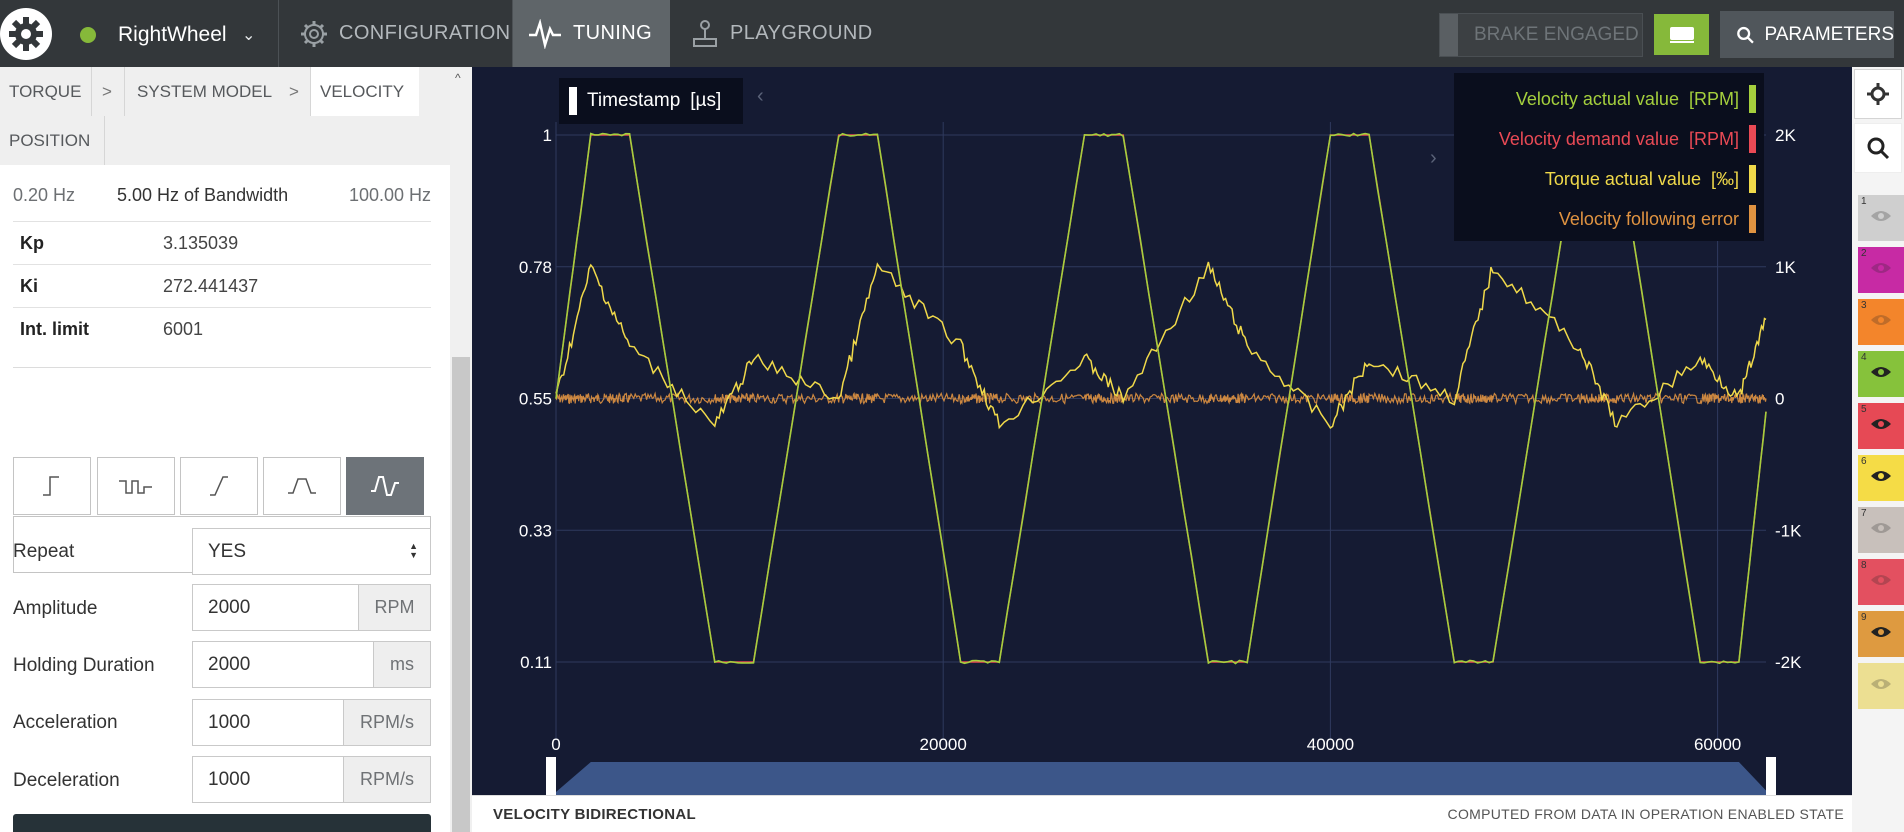  What do you see at coordinates (275, 607) in the screenshot?
I see `amplitude-input: 2000` at bounding box center [275, 607].